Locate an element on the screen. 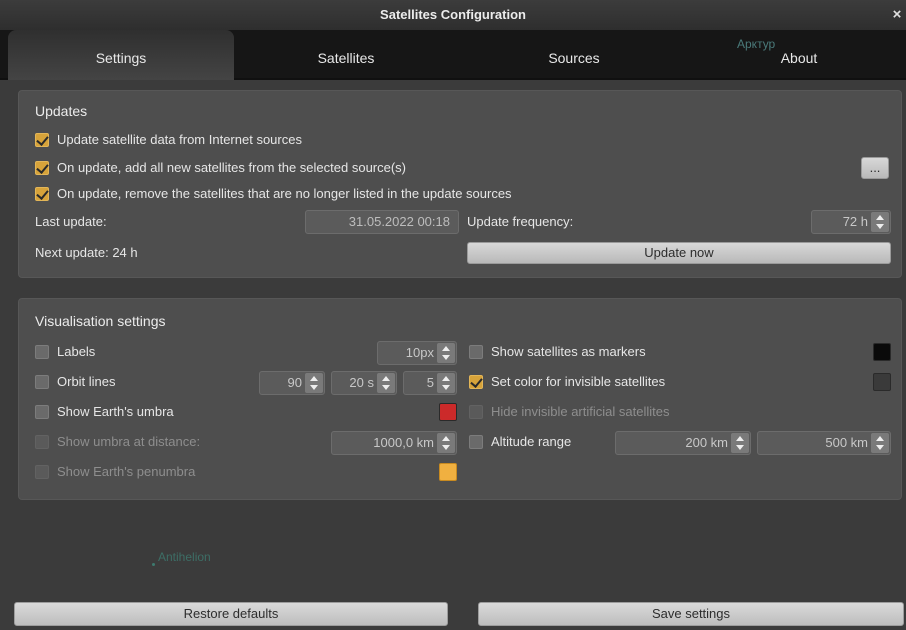  umbra-distance-value: 1000,0 km is located at coordinates (403, 442).